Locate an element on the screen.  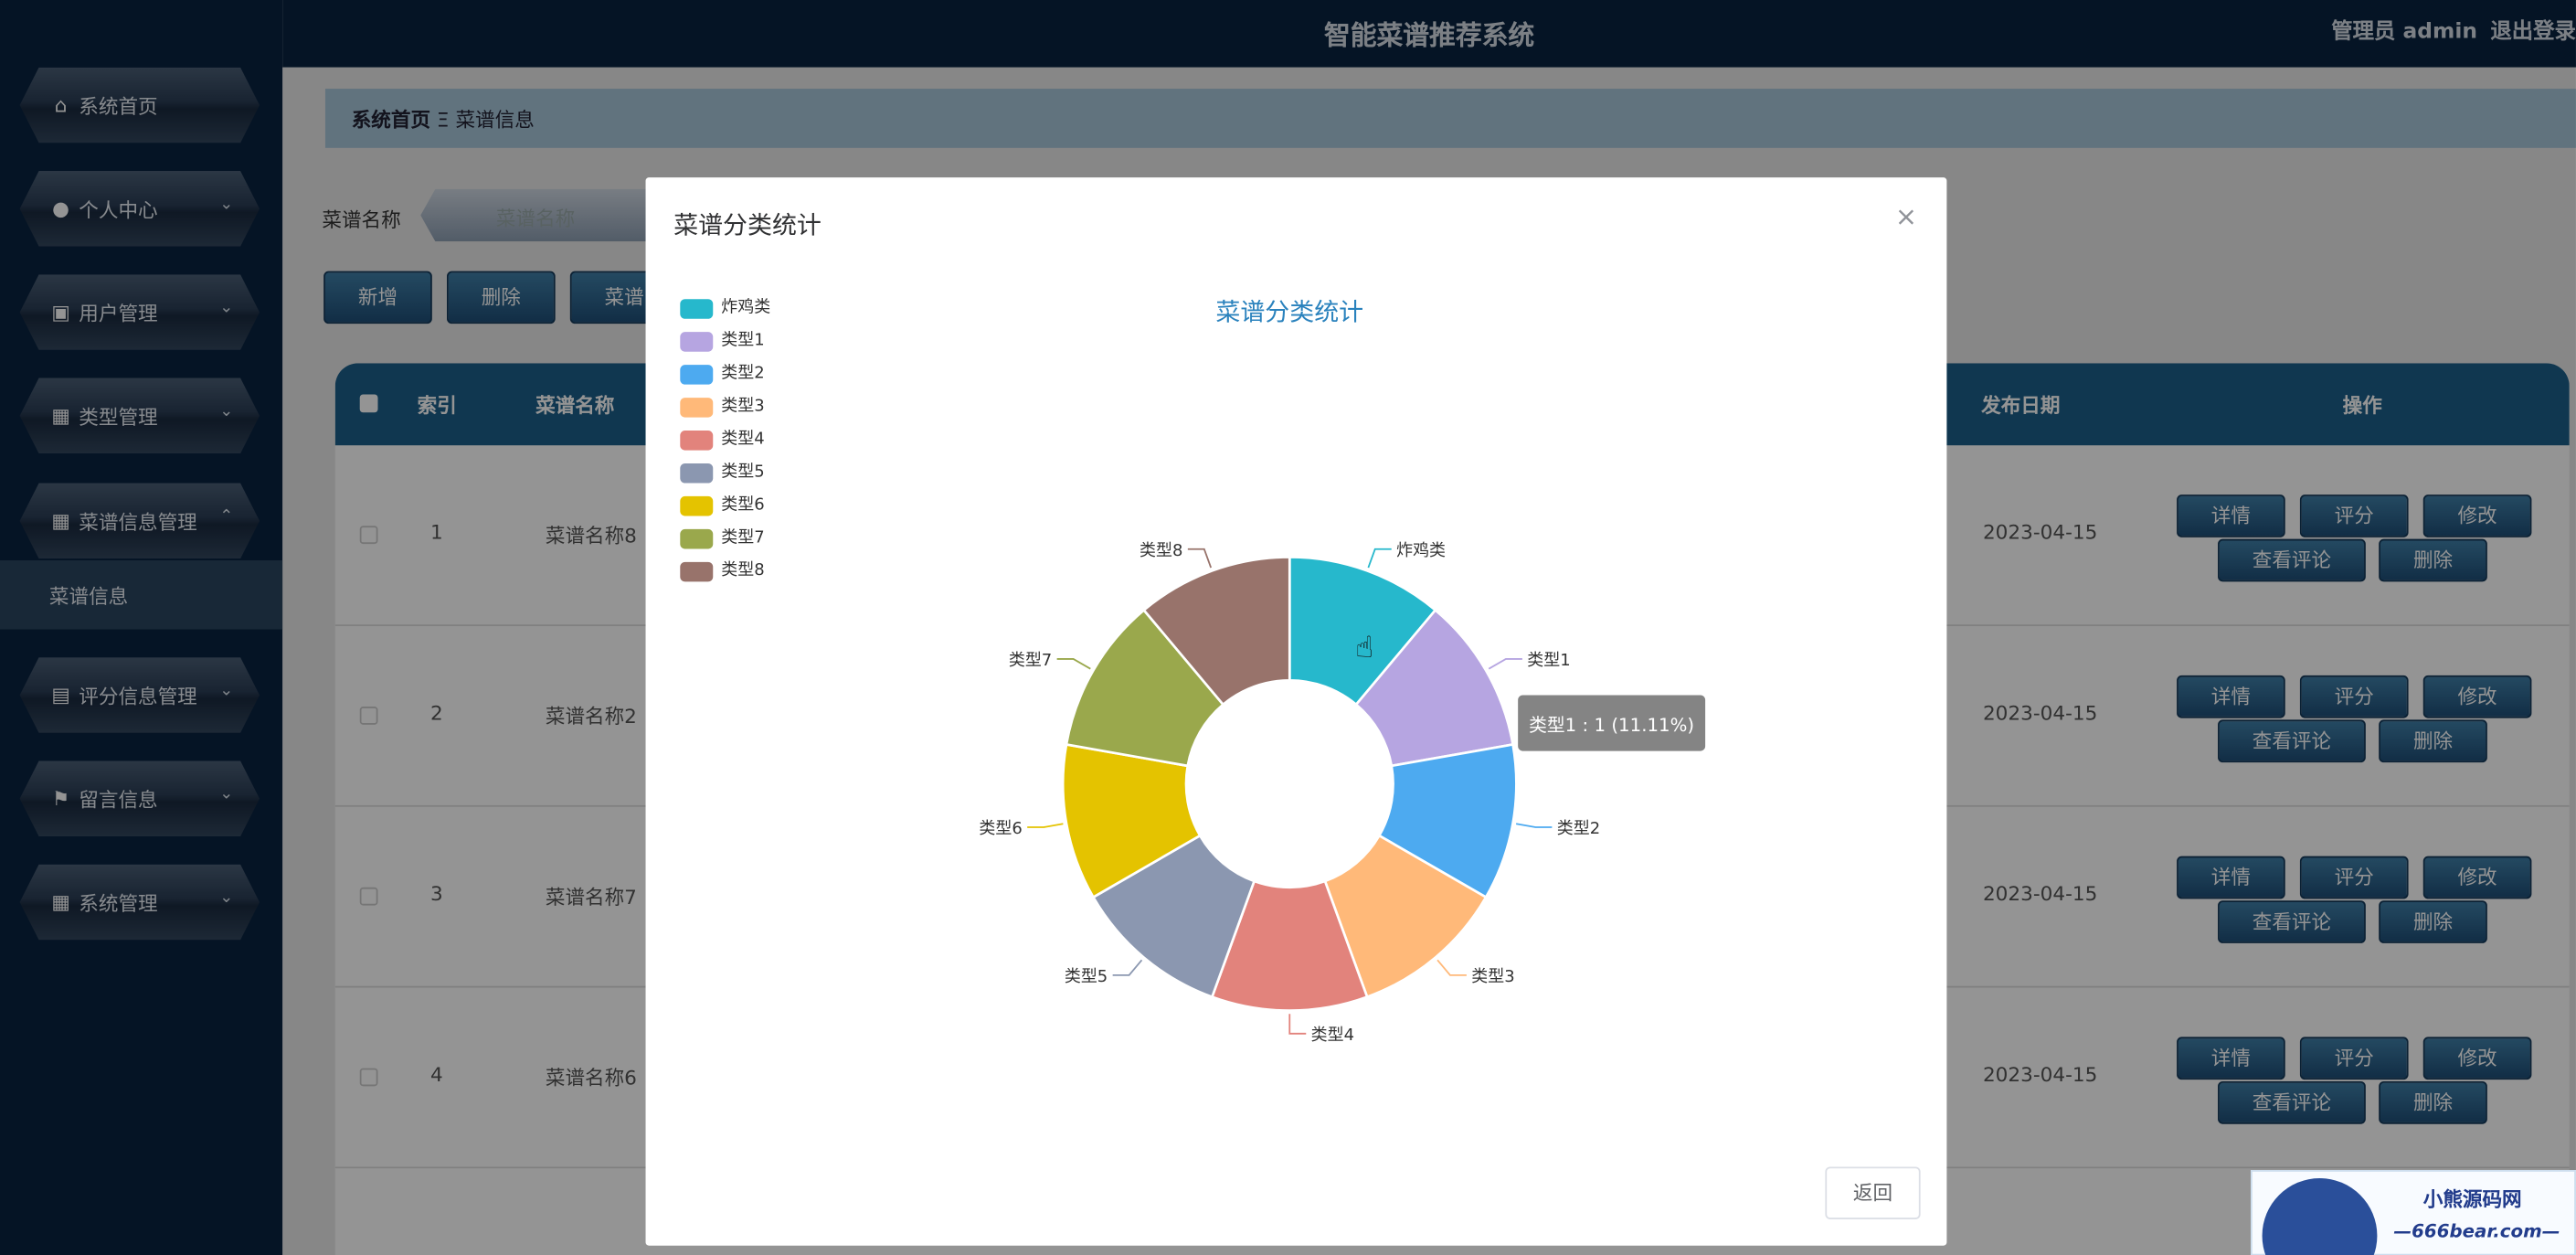
slice-label: 类型8 is located at coordinates (1161, 550).